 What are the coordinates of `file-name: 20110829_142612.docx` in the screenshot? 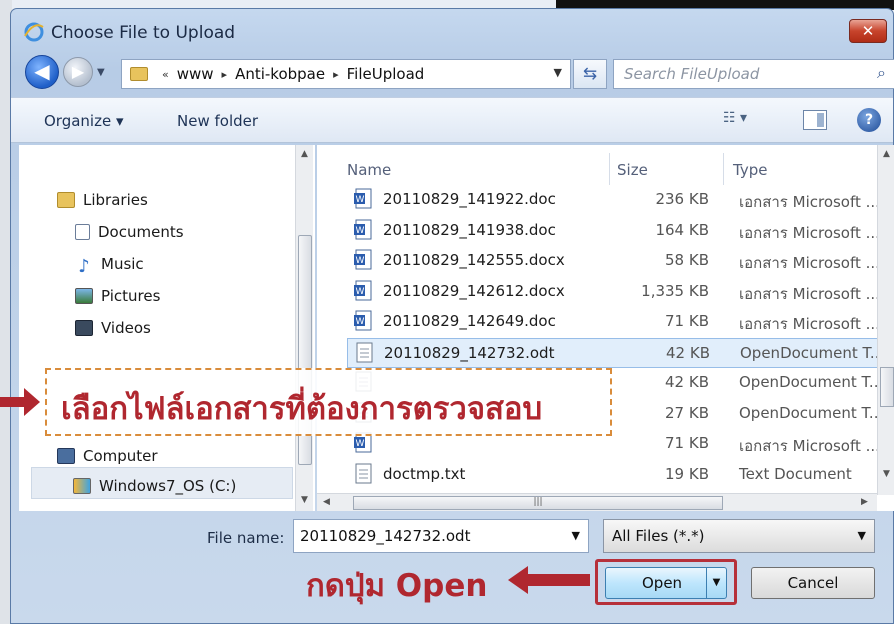 It's located at (474, 290).